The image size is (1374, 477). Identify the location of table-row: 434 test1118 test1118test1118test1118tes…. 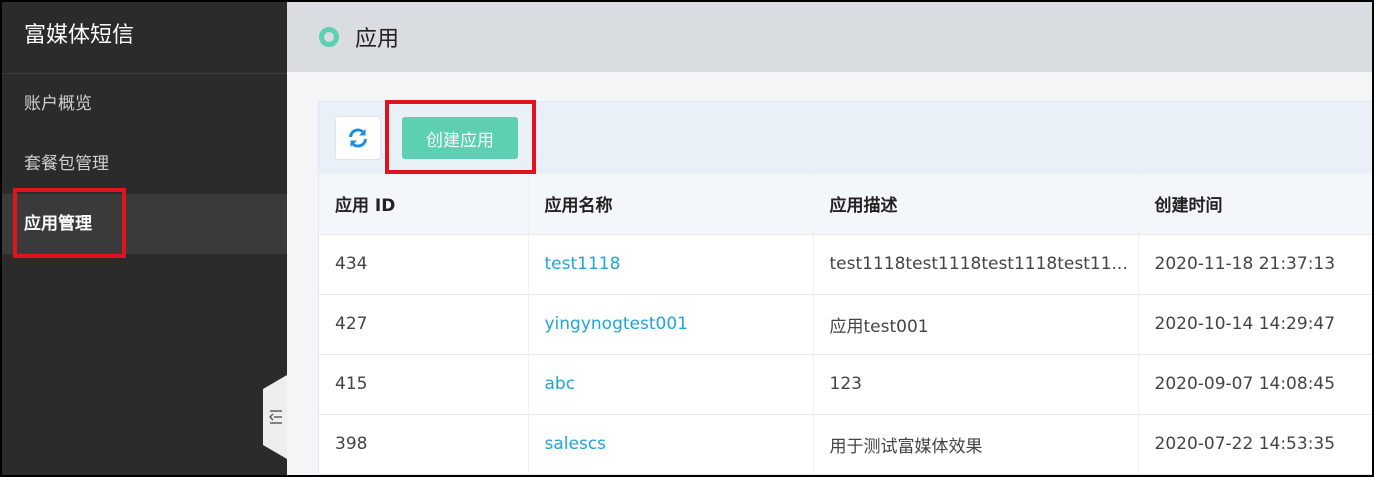
(845, 264).